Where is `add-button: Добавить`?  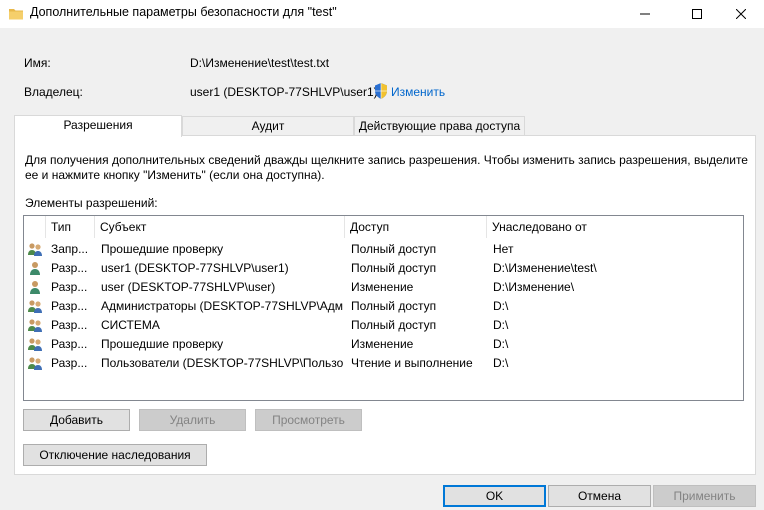 add-button: Добавить is located at coordinates (76, 420).